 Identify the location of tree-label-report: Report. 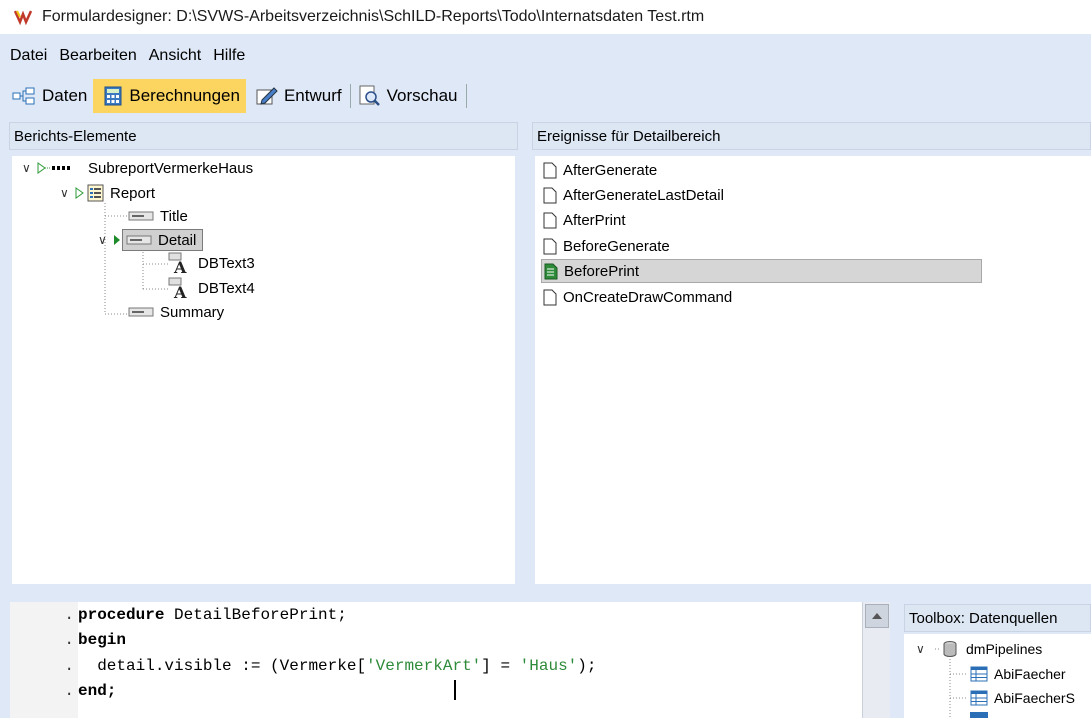
(133, 193).